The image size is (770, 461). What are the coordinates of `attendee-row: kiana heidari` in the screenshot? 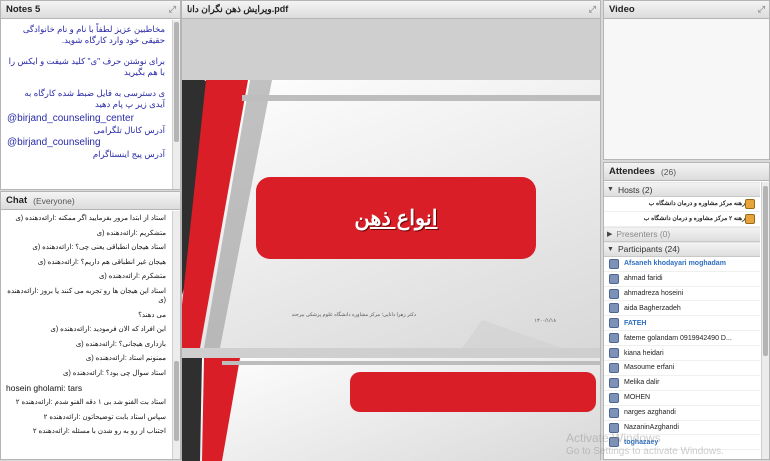 It's located at (682, 354).